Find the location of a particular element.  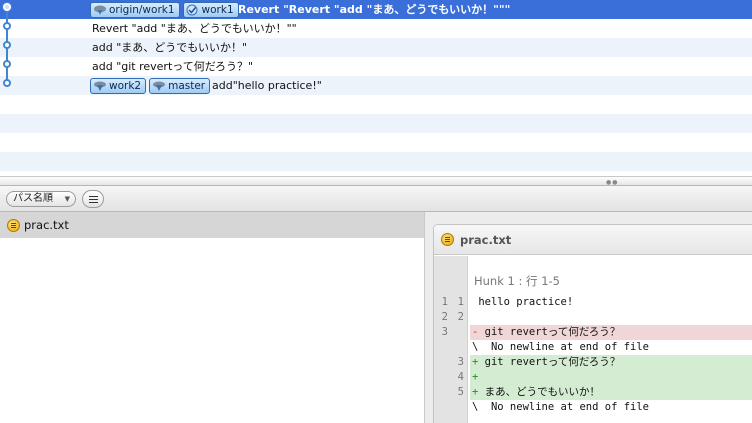

splitter-grip-icon: ●● is located at coordinates (612, 182).